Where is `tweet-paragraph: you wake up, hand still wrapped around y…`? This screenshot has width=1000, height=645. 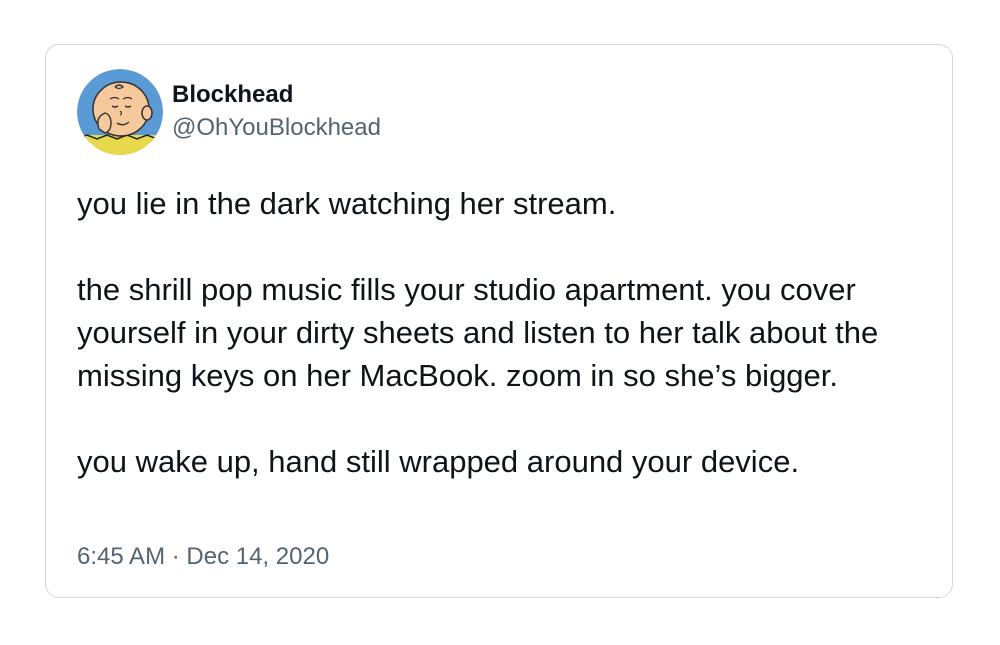
tweet-paragraph: you wake up, hand still wrapped around y… is located at coordinates (438, 461).